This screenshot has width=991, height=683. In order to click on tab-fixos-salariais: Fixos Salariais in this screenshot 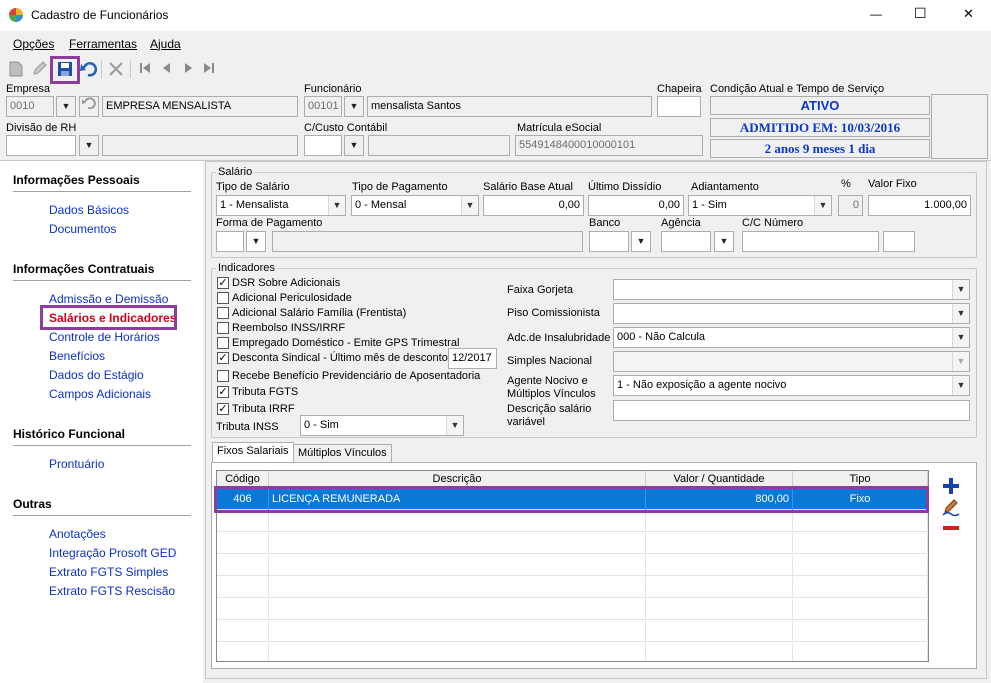, I will do `click(253, 452)`.